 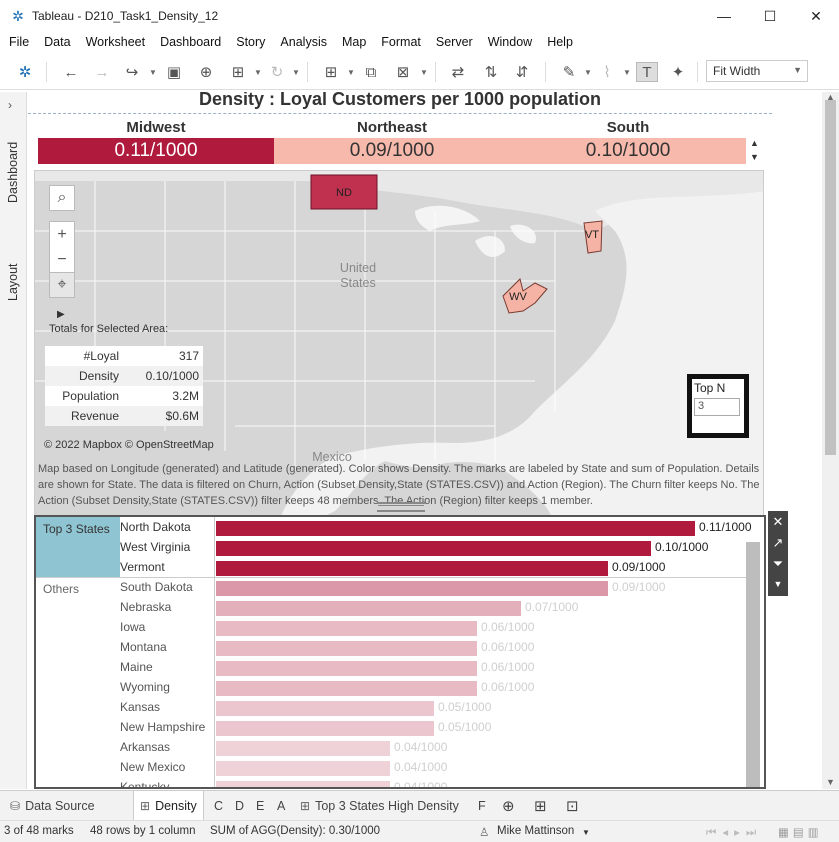 I want to click on menu-map: Map, so click(x=354, y=42).